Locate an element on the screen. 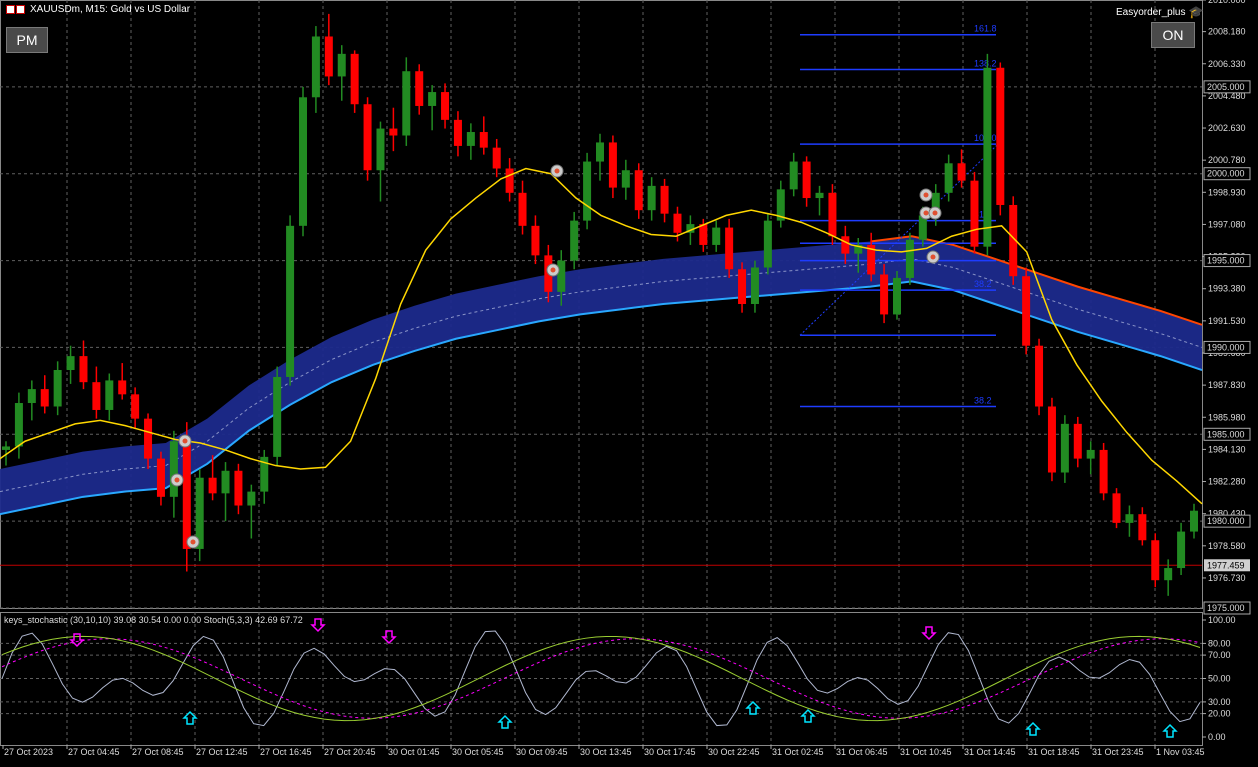 The image size is (1258, 767). price-level-label: 2005.000 is located at coordinates (1226, 87).